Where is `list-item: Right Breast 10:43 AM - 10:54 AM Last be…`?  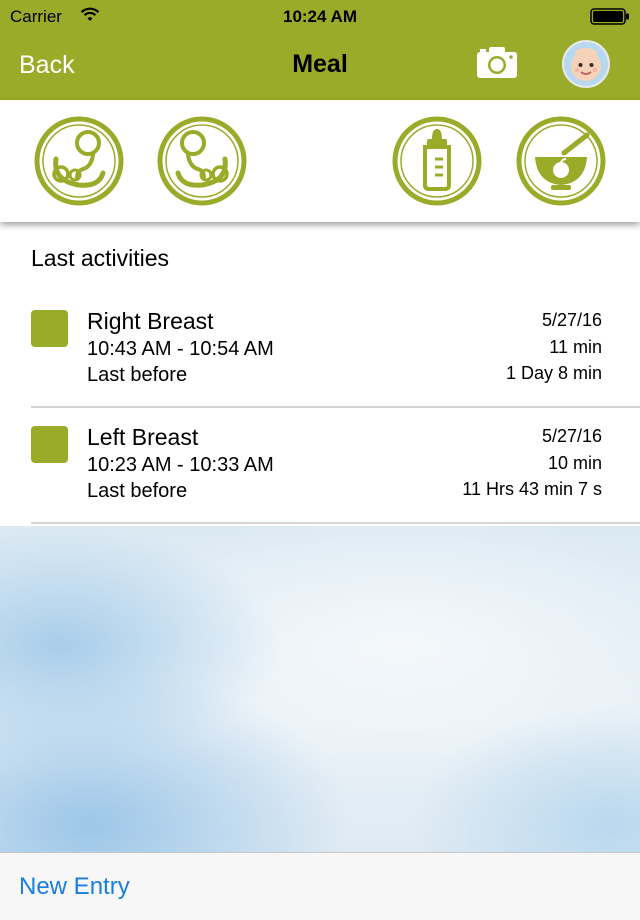
list-item: Right Breast 10:43 AM - 10:54 AM Last be… is located at coordinates (320, 350).